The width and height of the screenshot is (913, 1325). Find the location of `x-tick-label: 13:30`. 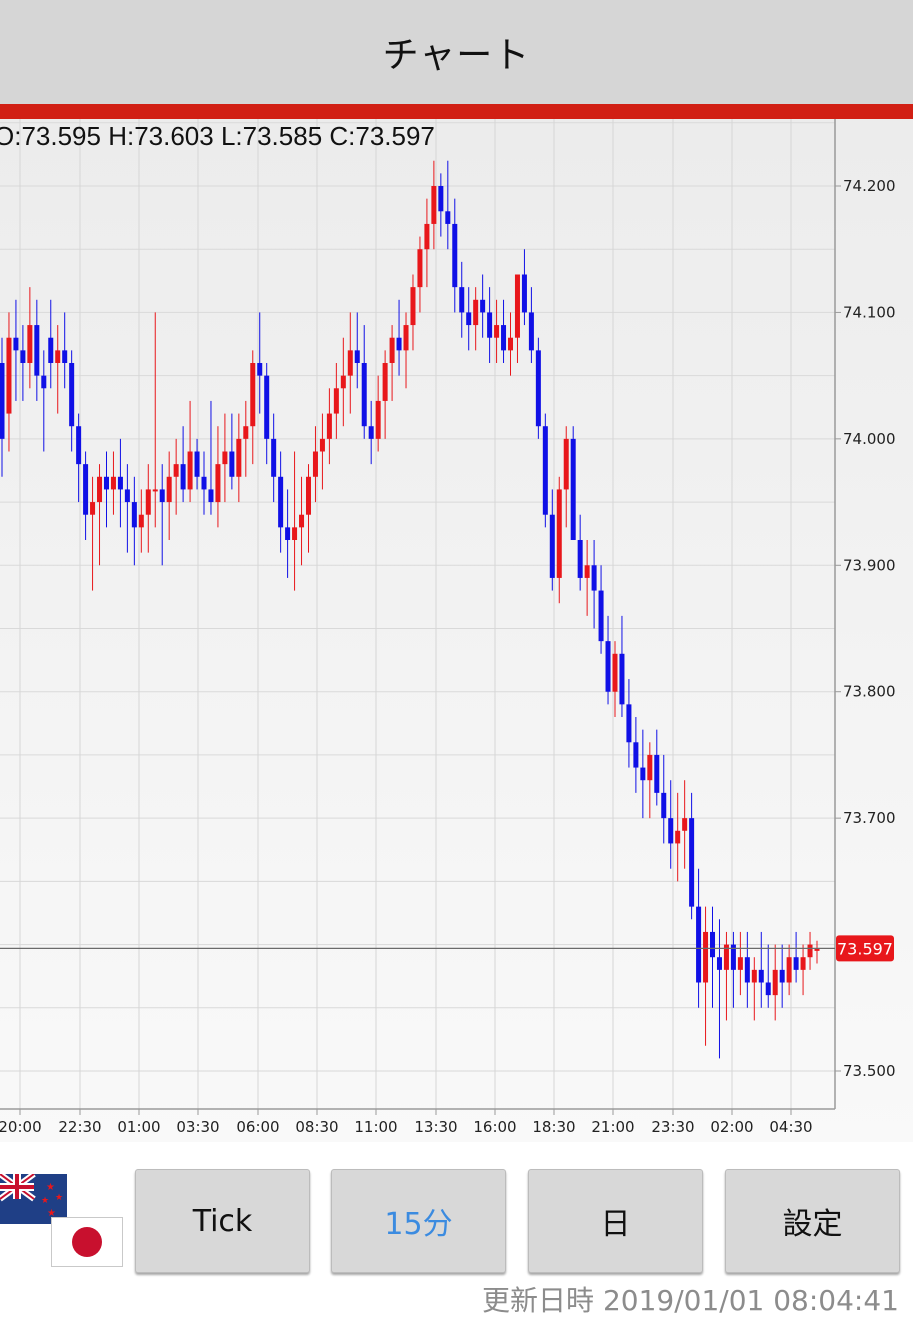

x-tick-label: 13:30 is located at coordinates (435, 1127).